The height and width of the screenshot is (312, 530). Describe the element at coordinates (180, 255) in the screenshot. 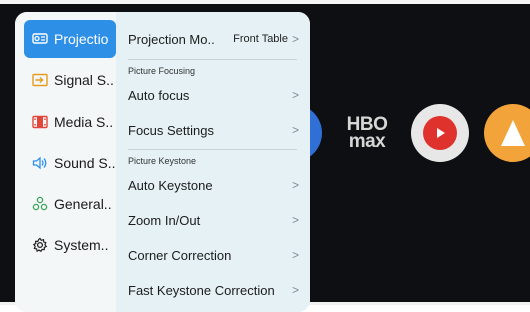

I see `corner-correction-label: Corner Correction` at that location.